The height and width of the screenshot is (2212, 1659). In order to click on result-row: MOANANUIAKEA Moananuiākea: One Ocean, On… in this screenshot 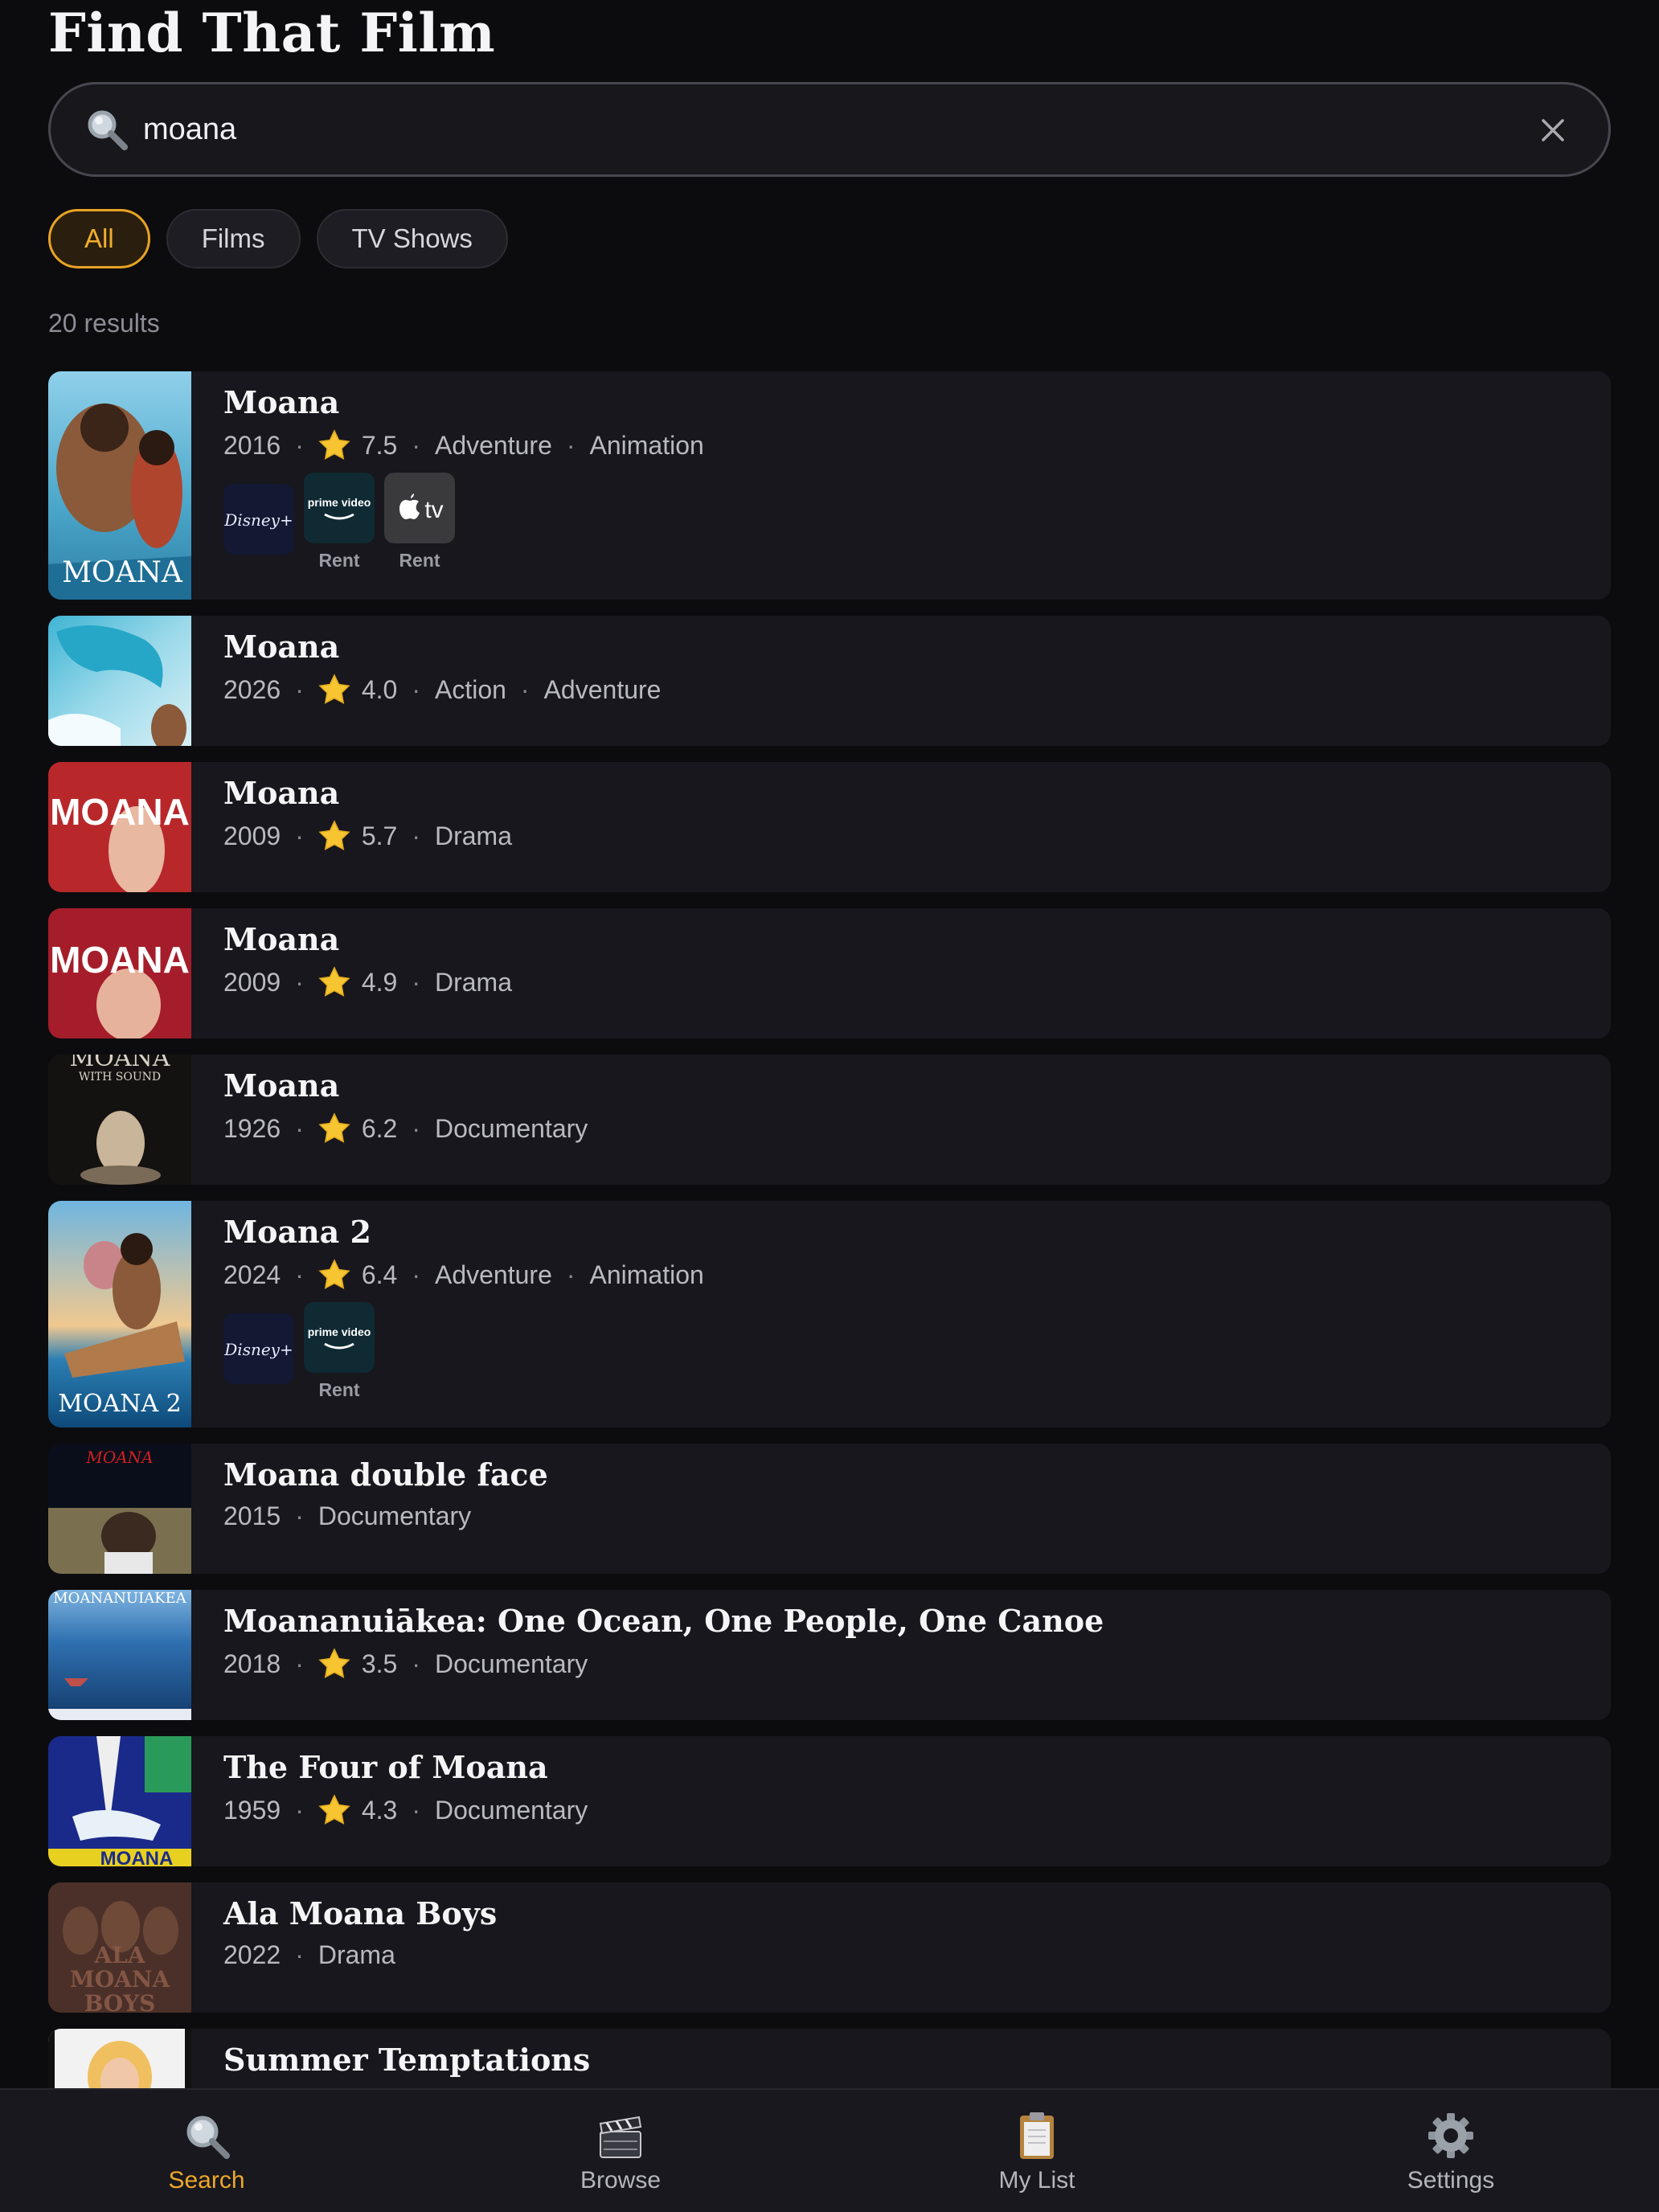, I will do `click(829, 1655)`.